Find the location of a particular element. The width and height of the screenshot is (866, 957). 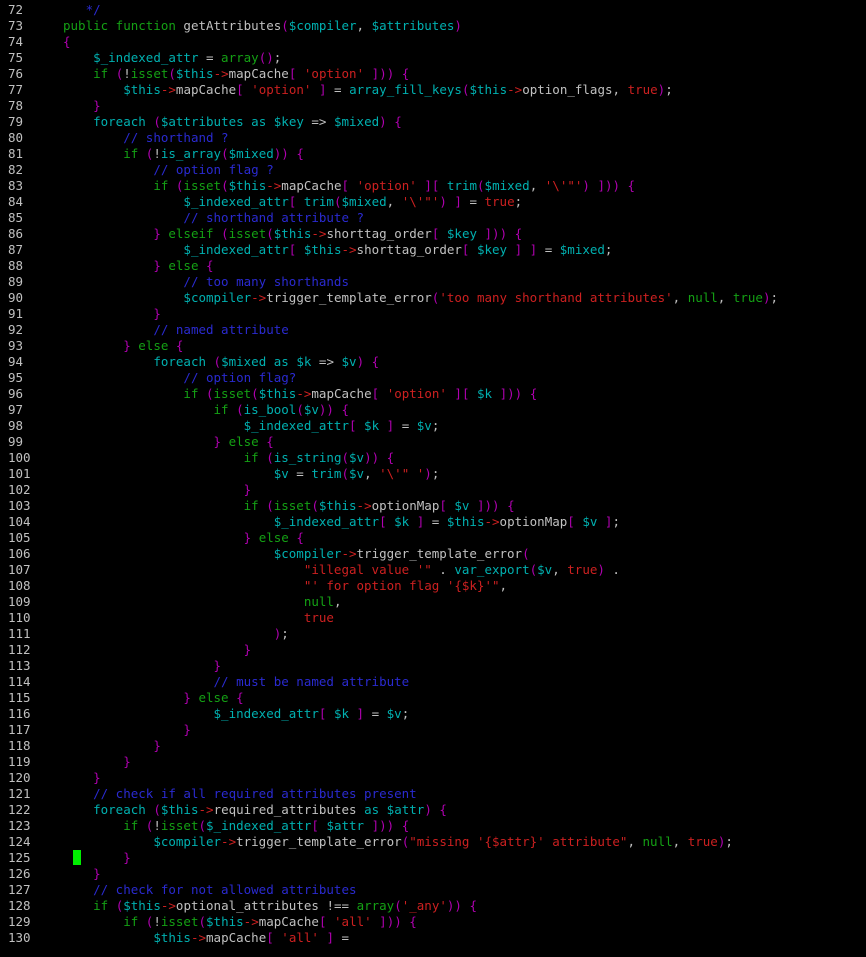

code-line: 108 "' for option flag '{$k}'", is located at coordinates (433, 586).